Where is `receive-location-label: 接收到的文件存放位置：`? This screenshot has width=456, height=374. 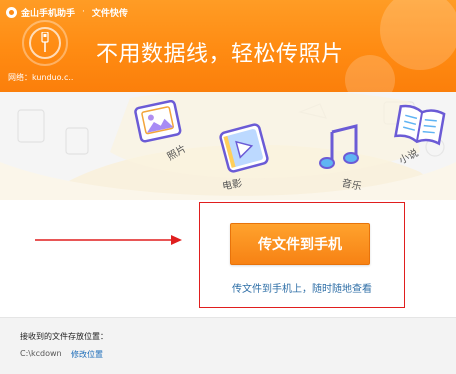
receive-location-label: 接收到的文件存放位置： is located at coordinates (64, 336).